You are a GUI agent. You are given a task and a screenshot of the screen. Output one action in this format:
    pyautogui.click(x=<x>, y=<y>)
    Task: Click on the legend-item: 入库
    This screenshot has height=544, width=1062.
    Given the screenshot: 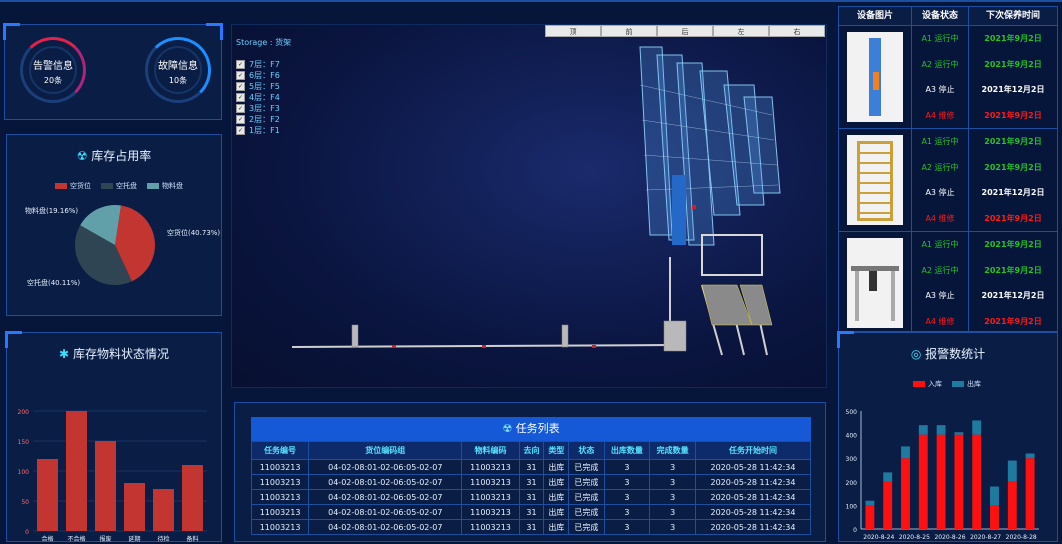 What is the action you would take?
    pyautogui.click(x=927, y=384)
    